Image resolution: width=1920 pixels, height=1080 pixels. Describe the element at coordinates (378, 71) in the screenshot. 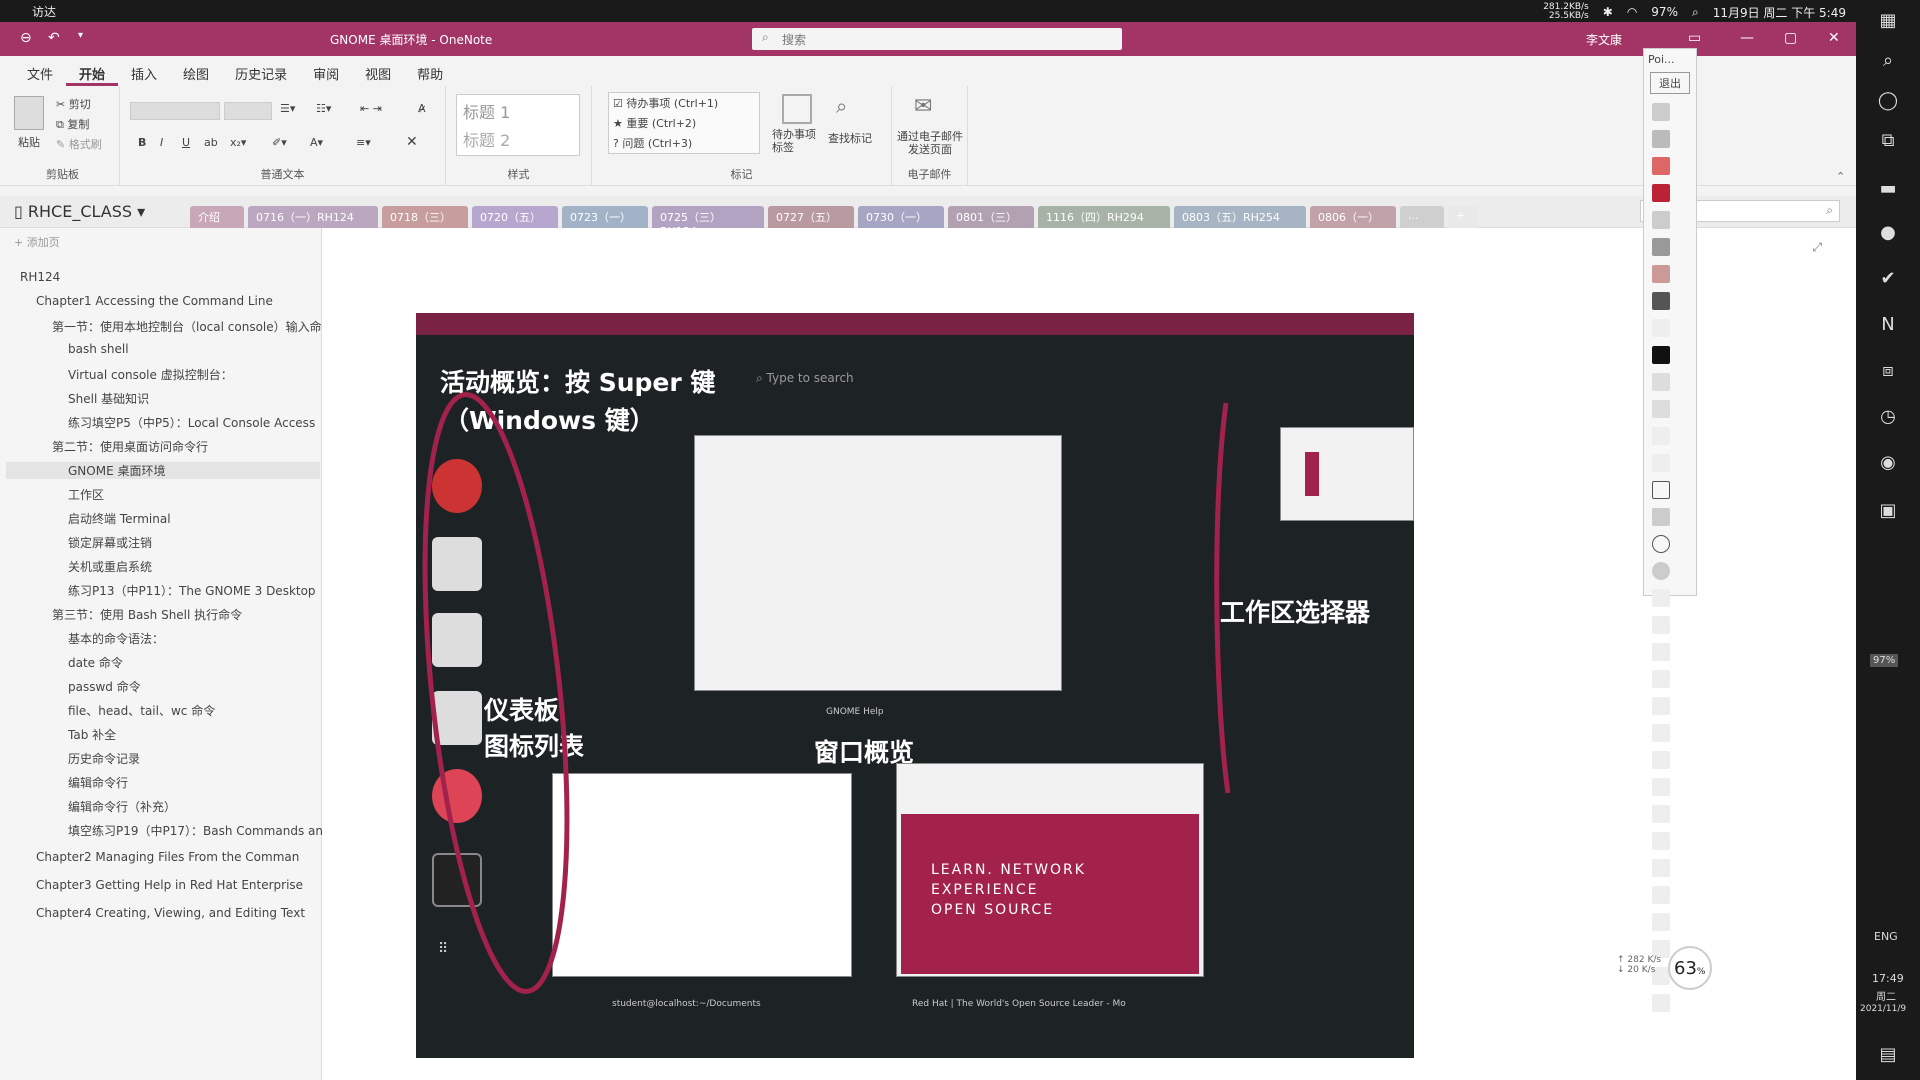

I see `tab-view: 视图` at that location.